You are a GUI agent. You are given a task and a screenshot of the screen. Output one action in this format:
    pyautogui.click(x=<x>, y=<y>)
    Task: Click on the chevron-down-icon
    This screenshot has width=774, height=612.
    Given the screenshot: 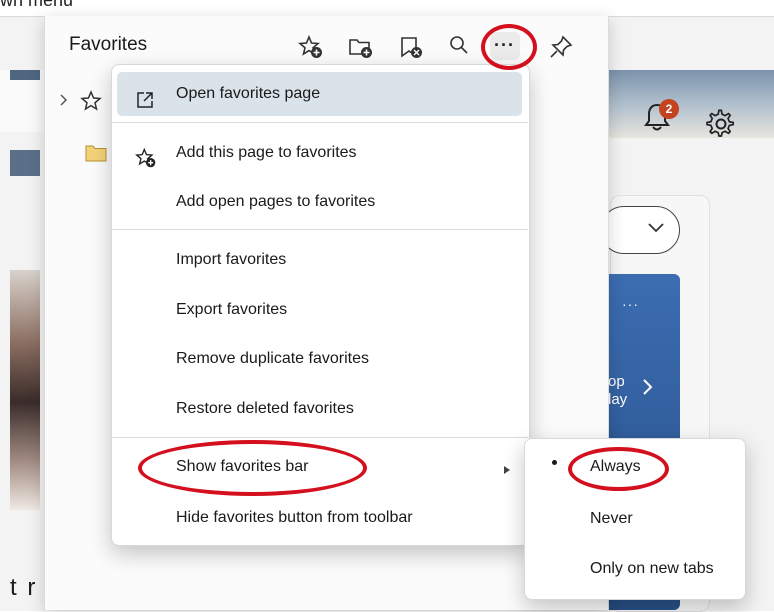 What is the action you would take?
    pyautogui.click(x=656, y=228)
    